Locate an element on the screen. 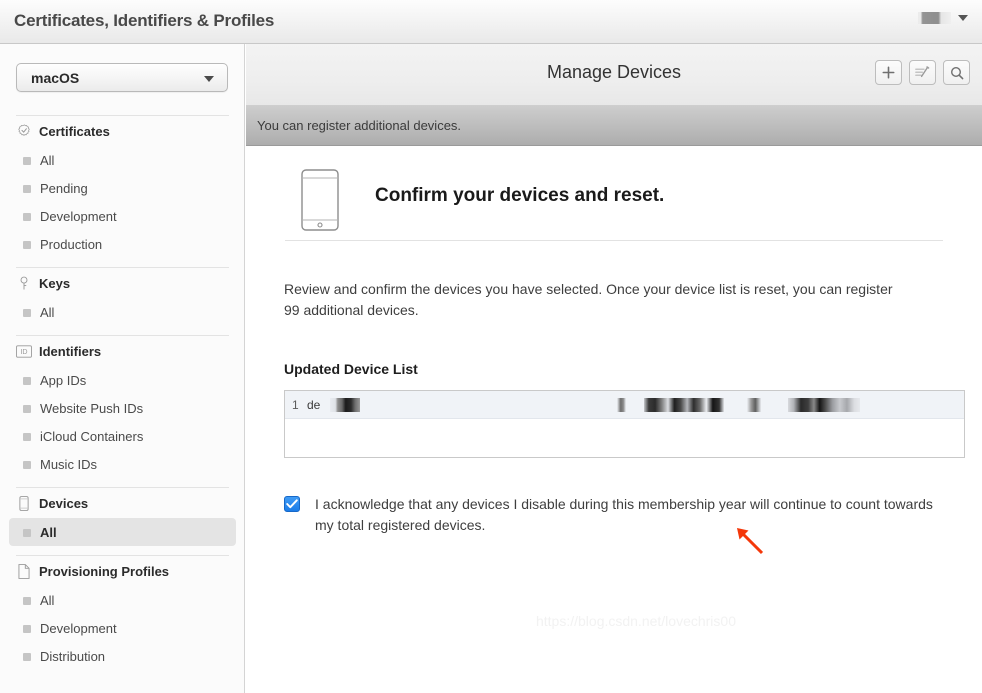 The image size is (982, 693). add-device-button is located at coordinates (888, 72).